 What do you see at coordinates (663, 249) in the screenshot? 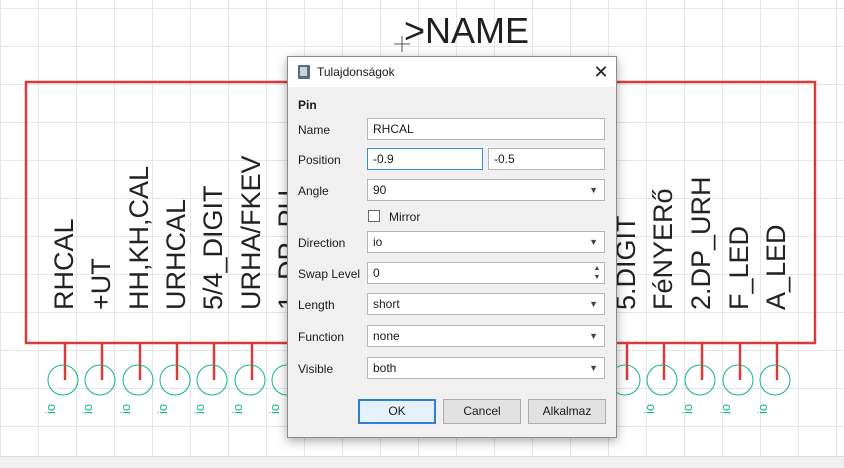
I see `pin-name-right-1: FéNYERő` at bounding box center [663, 249].